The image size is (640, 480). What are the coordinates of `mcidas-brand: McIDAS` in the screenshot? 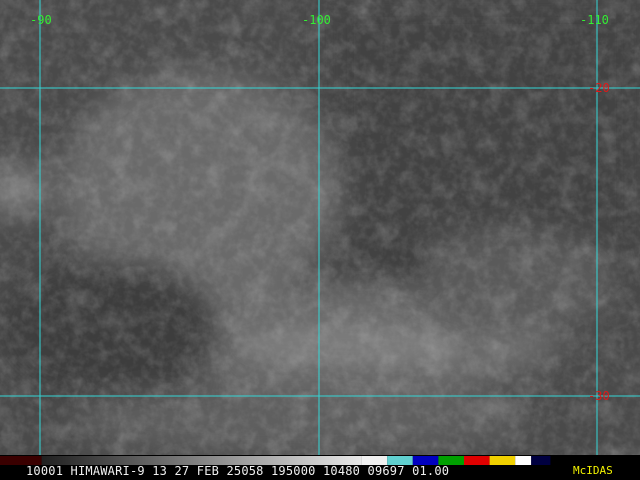 It's located at (593, 470).